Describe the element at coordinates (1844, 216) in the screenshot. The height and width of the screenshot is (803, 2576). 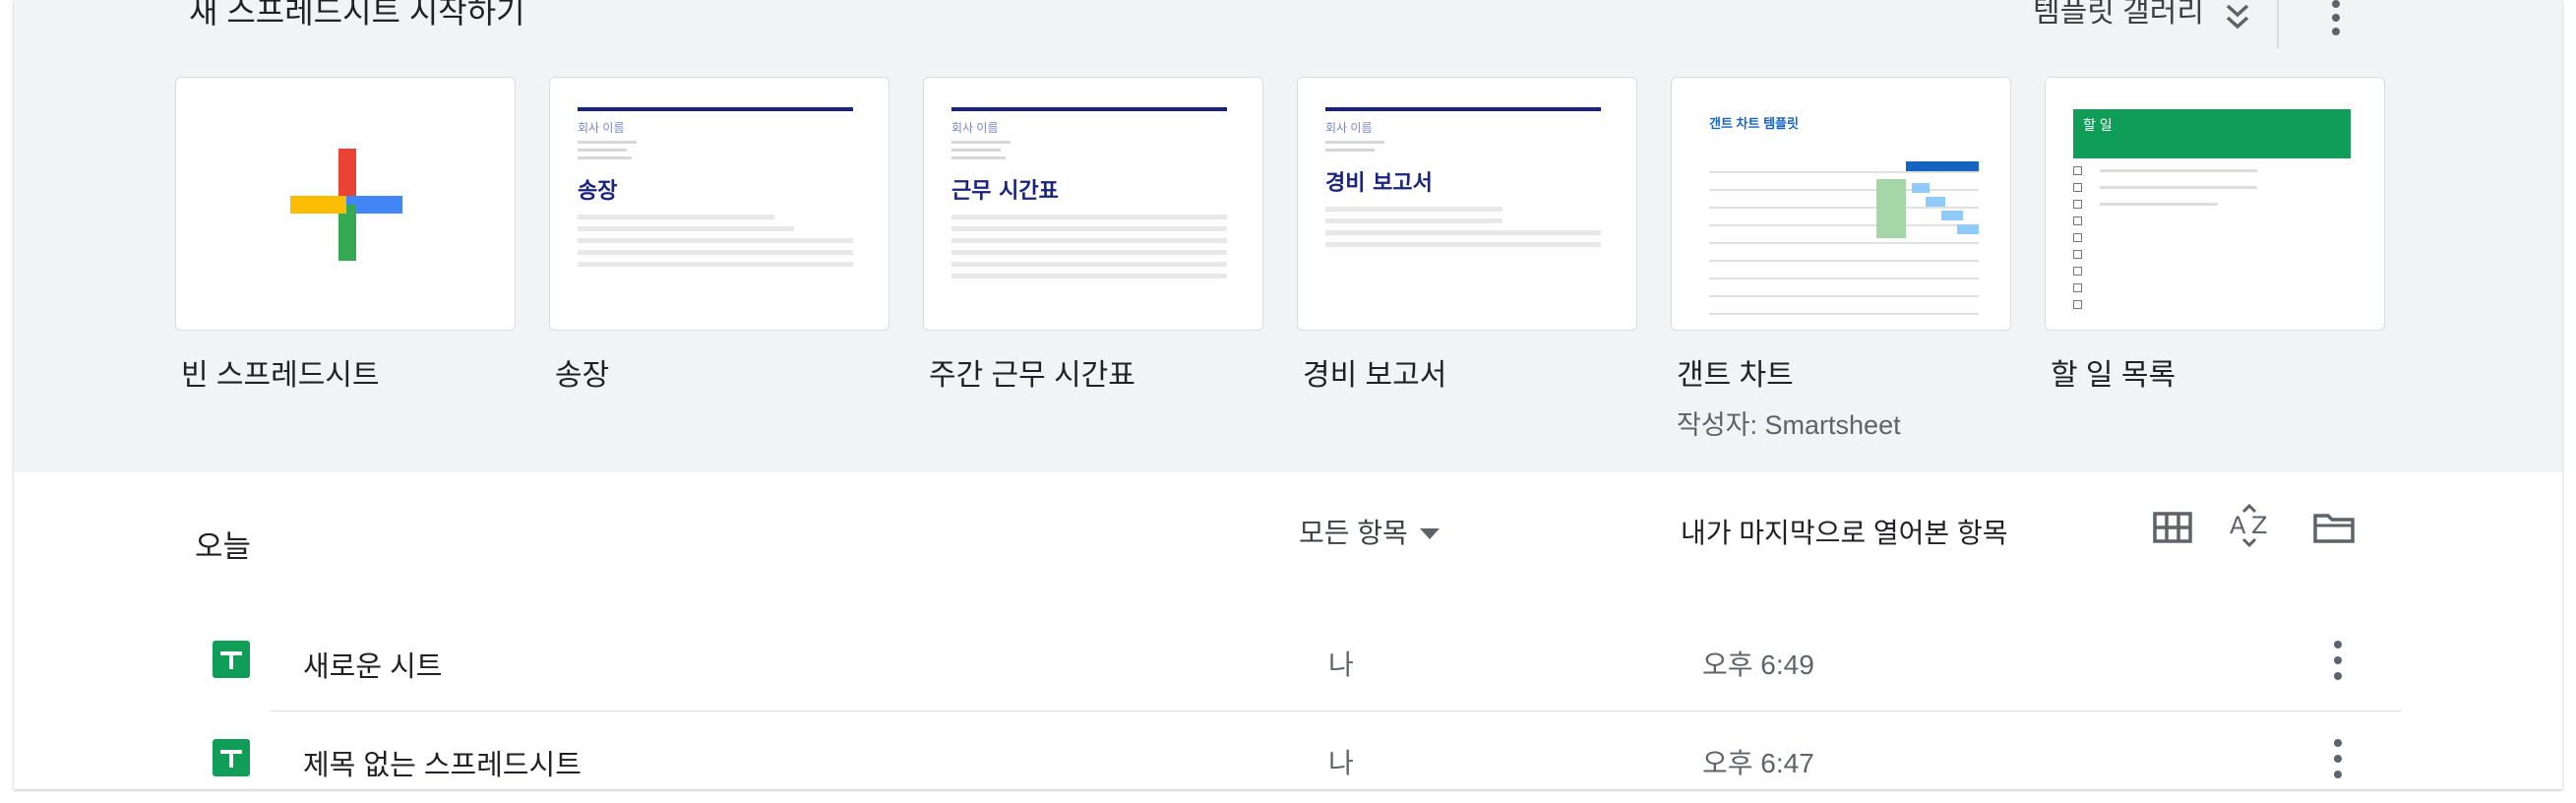
I see `gantt-preview: 갠트 차트 템플릿` at that location.